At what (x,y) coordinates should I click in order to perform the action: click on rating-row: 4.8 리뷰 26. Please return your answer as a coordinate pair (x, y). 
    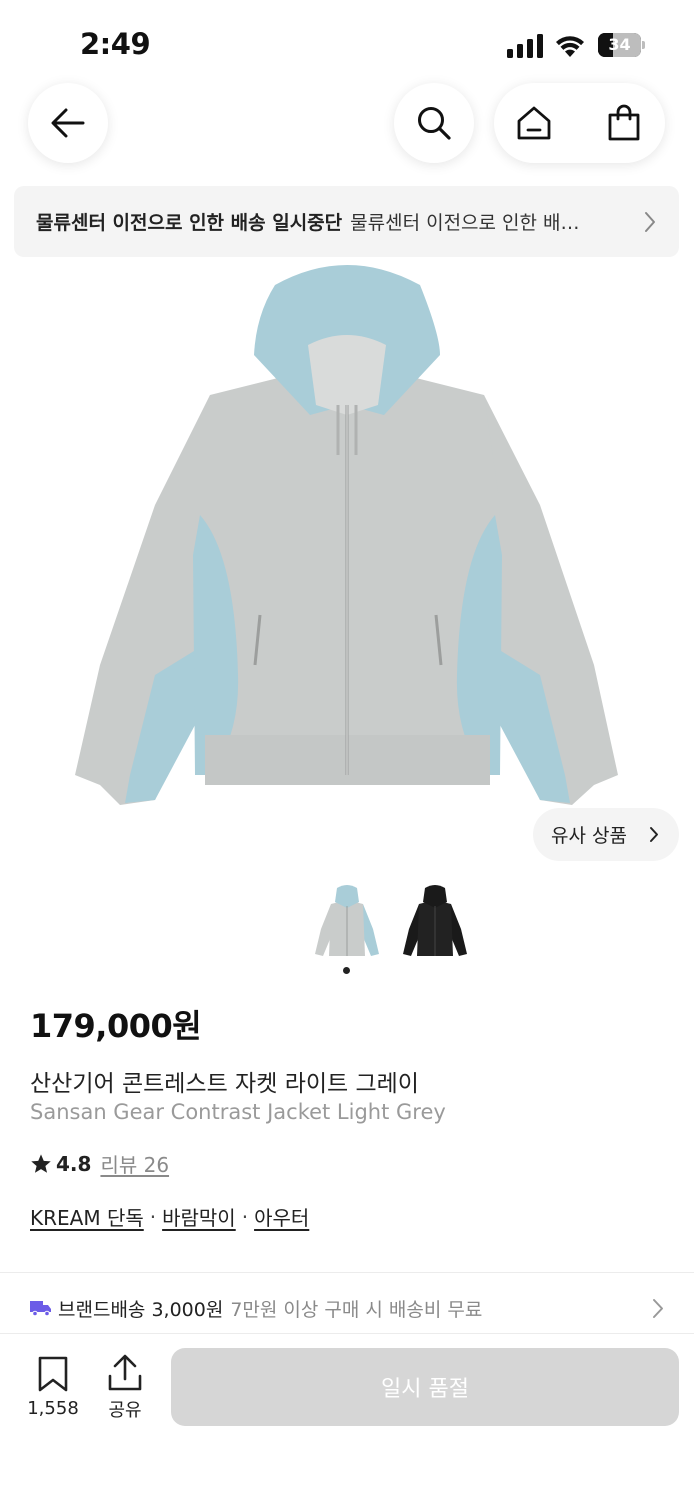
    Looking at the image, I should click on (99, 1163).